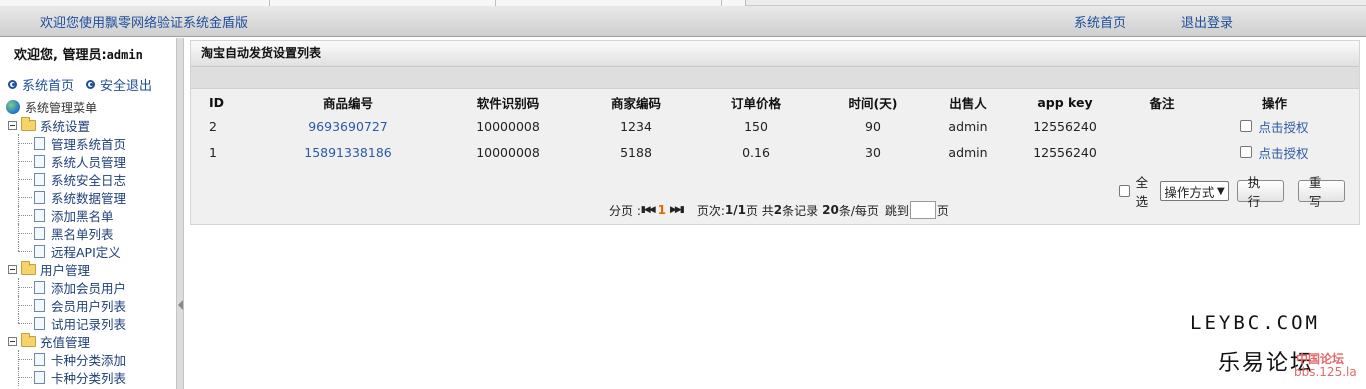  What do you see at coordinates (91, 161) in the screenshot?
I see `menu-item-staff-management: 系统人员管理` at bounding box center [91, 161].